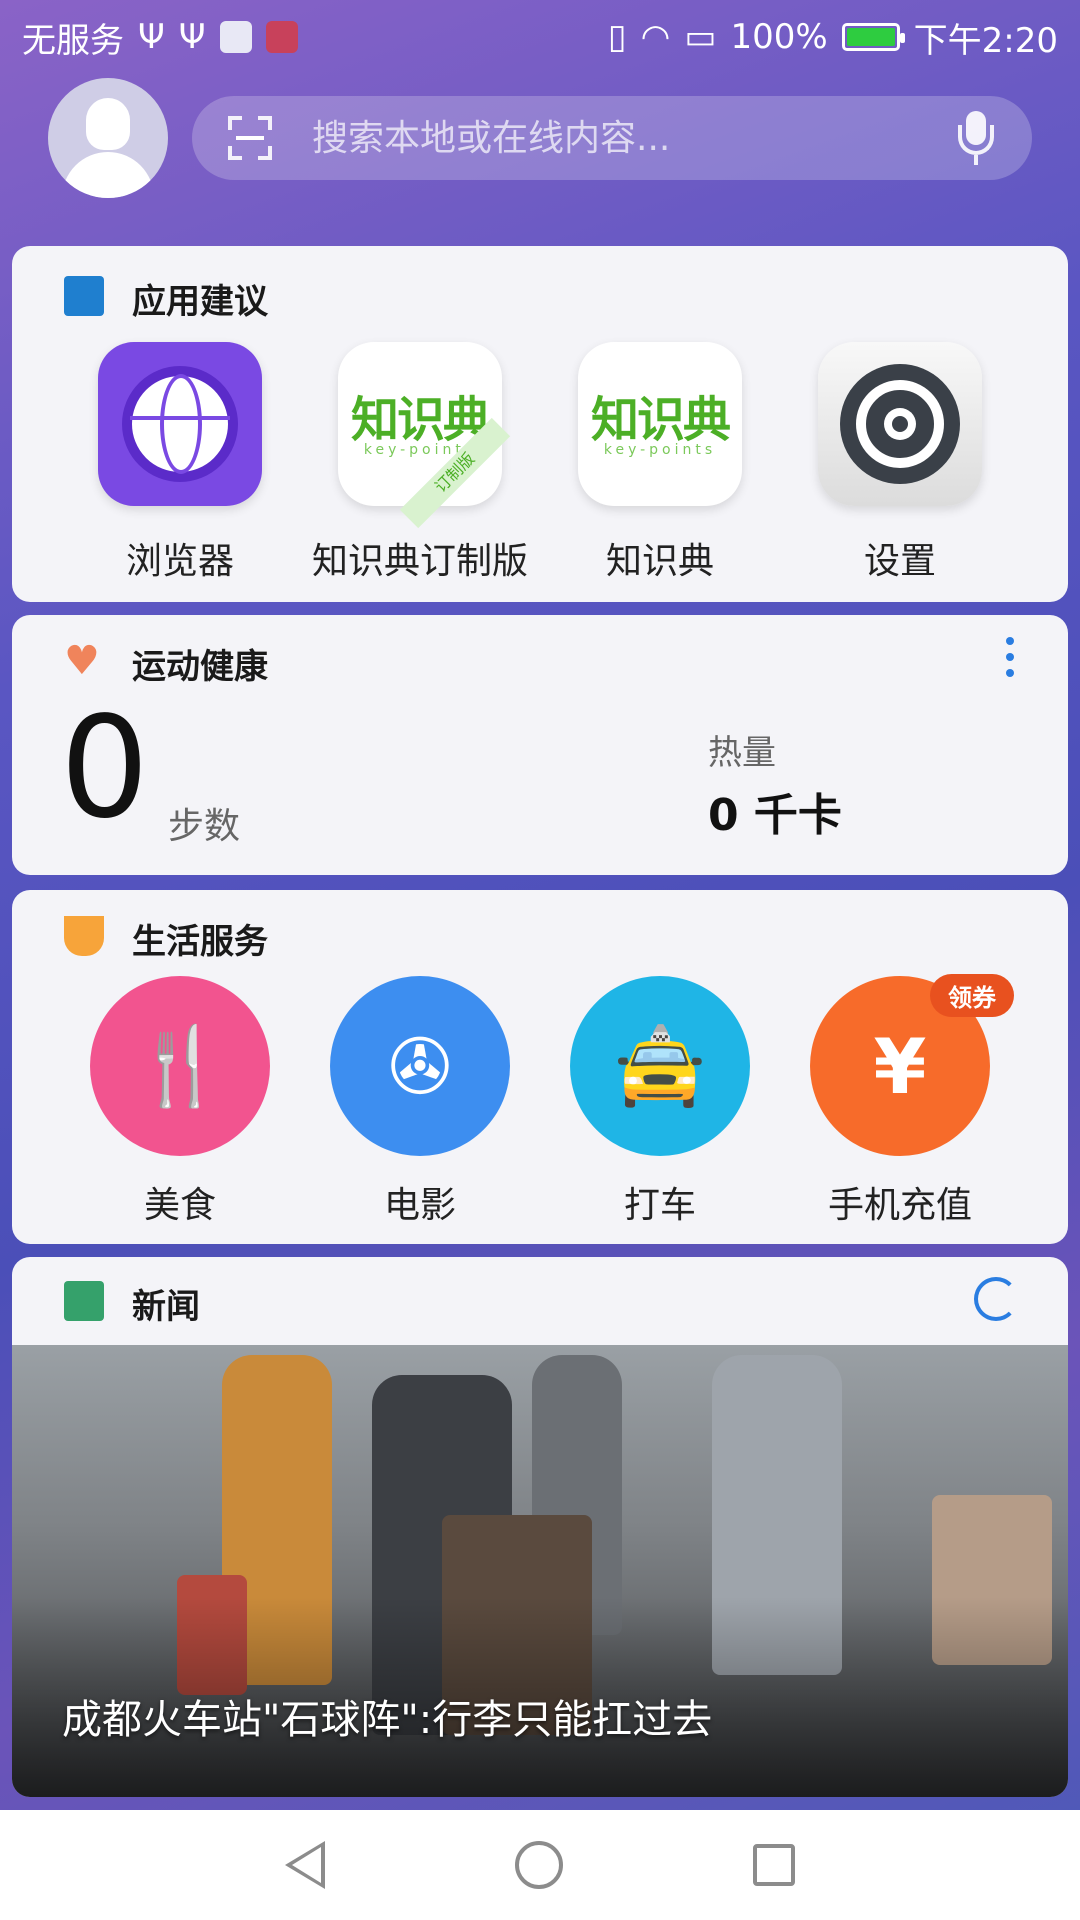  I want to click on coupon-badge: 领券, so click(972, 995).